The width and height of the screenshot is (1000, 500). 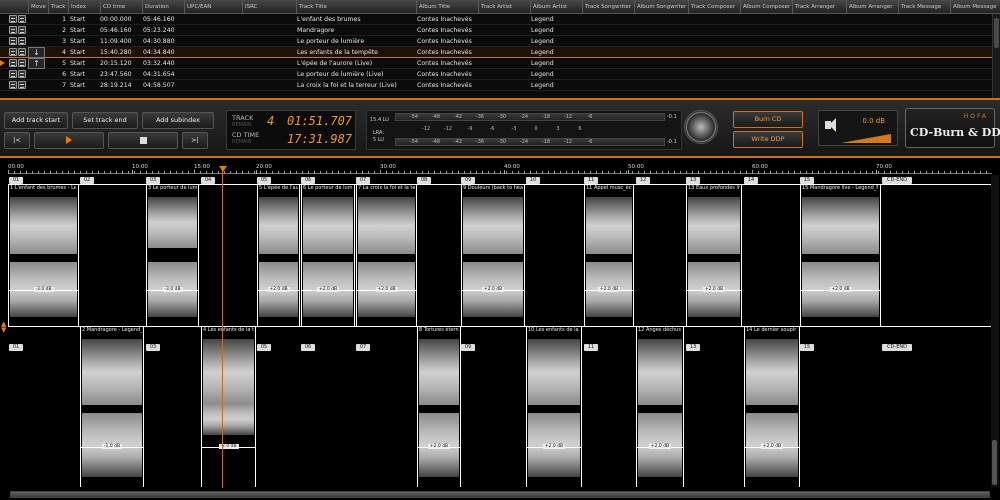 I want to click on column-header: Move, so click(x=38, y=7).